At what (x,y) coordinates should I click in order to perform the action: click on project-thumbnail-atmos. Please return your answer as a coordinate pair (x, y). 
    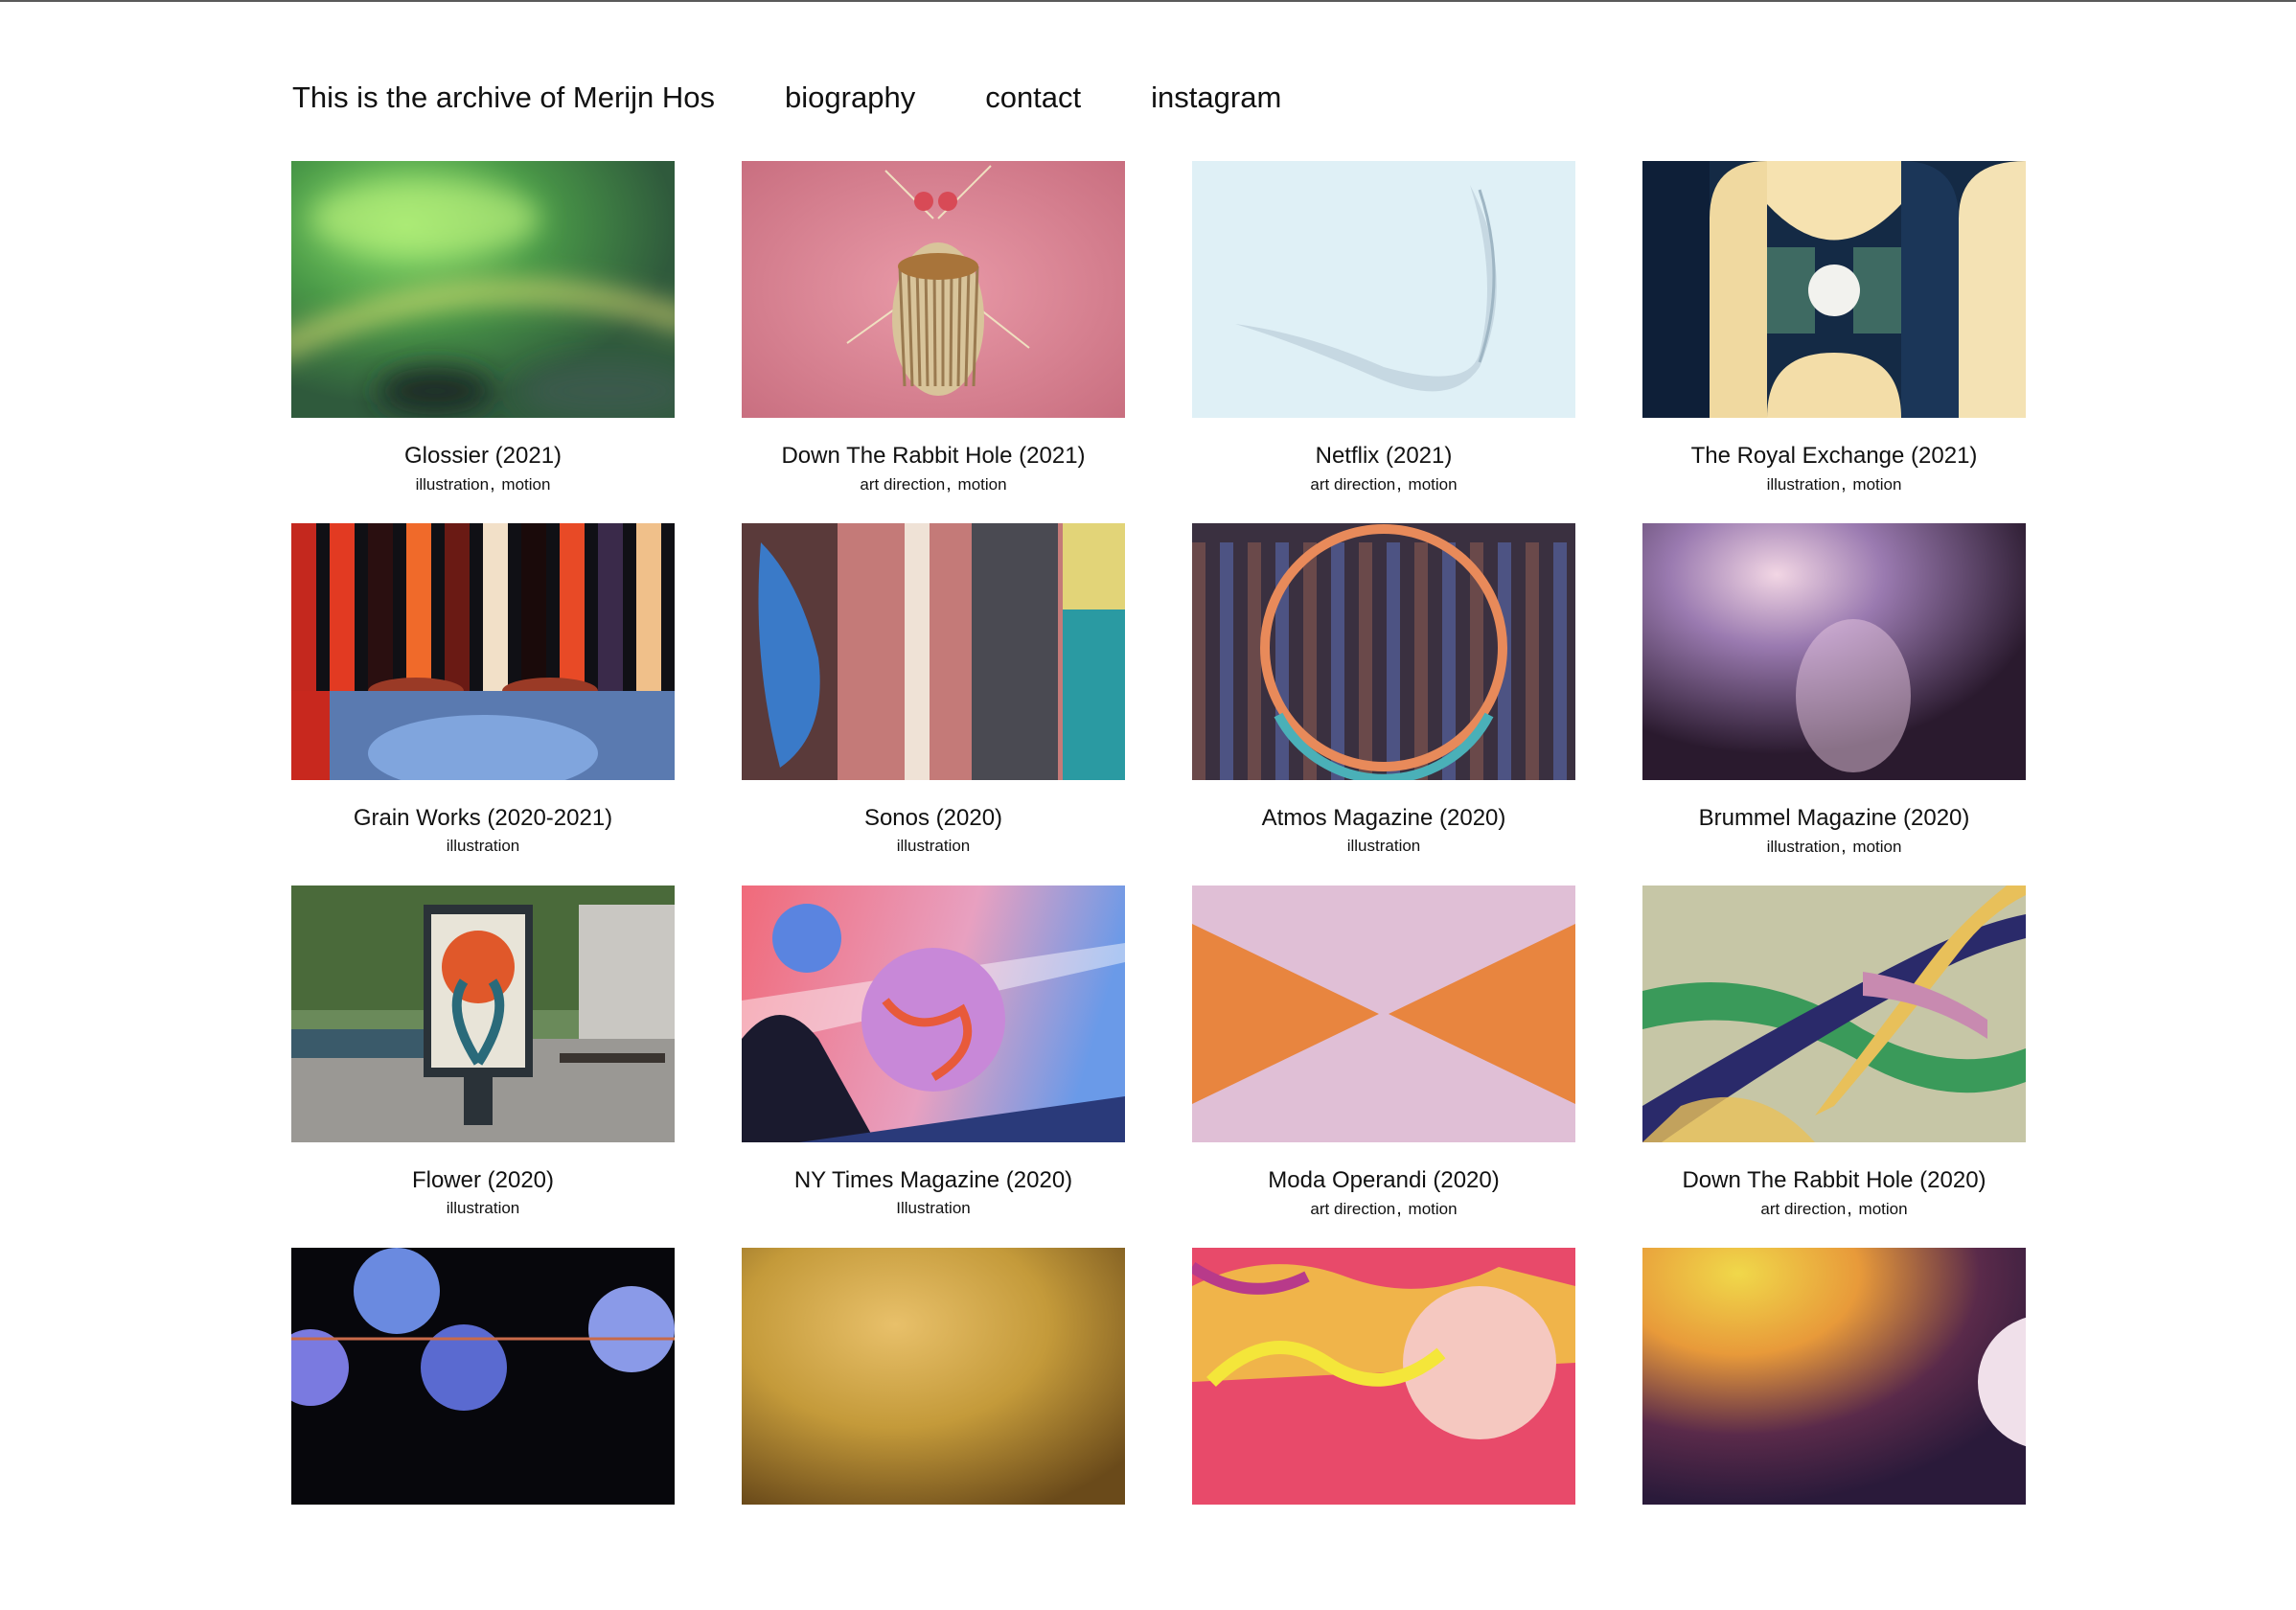
    Looking at the image, I should click on (1383, 651).